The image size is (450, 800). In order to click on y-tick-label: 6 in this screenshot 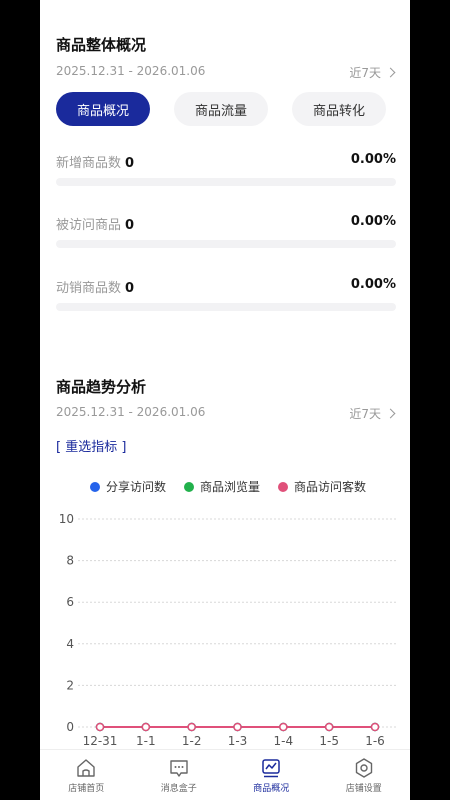, I will do `click(70, 602)`.